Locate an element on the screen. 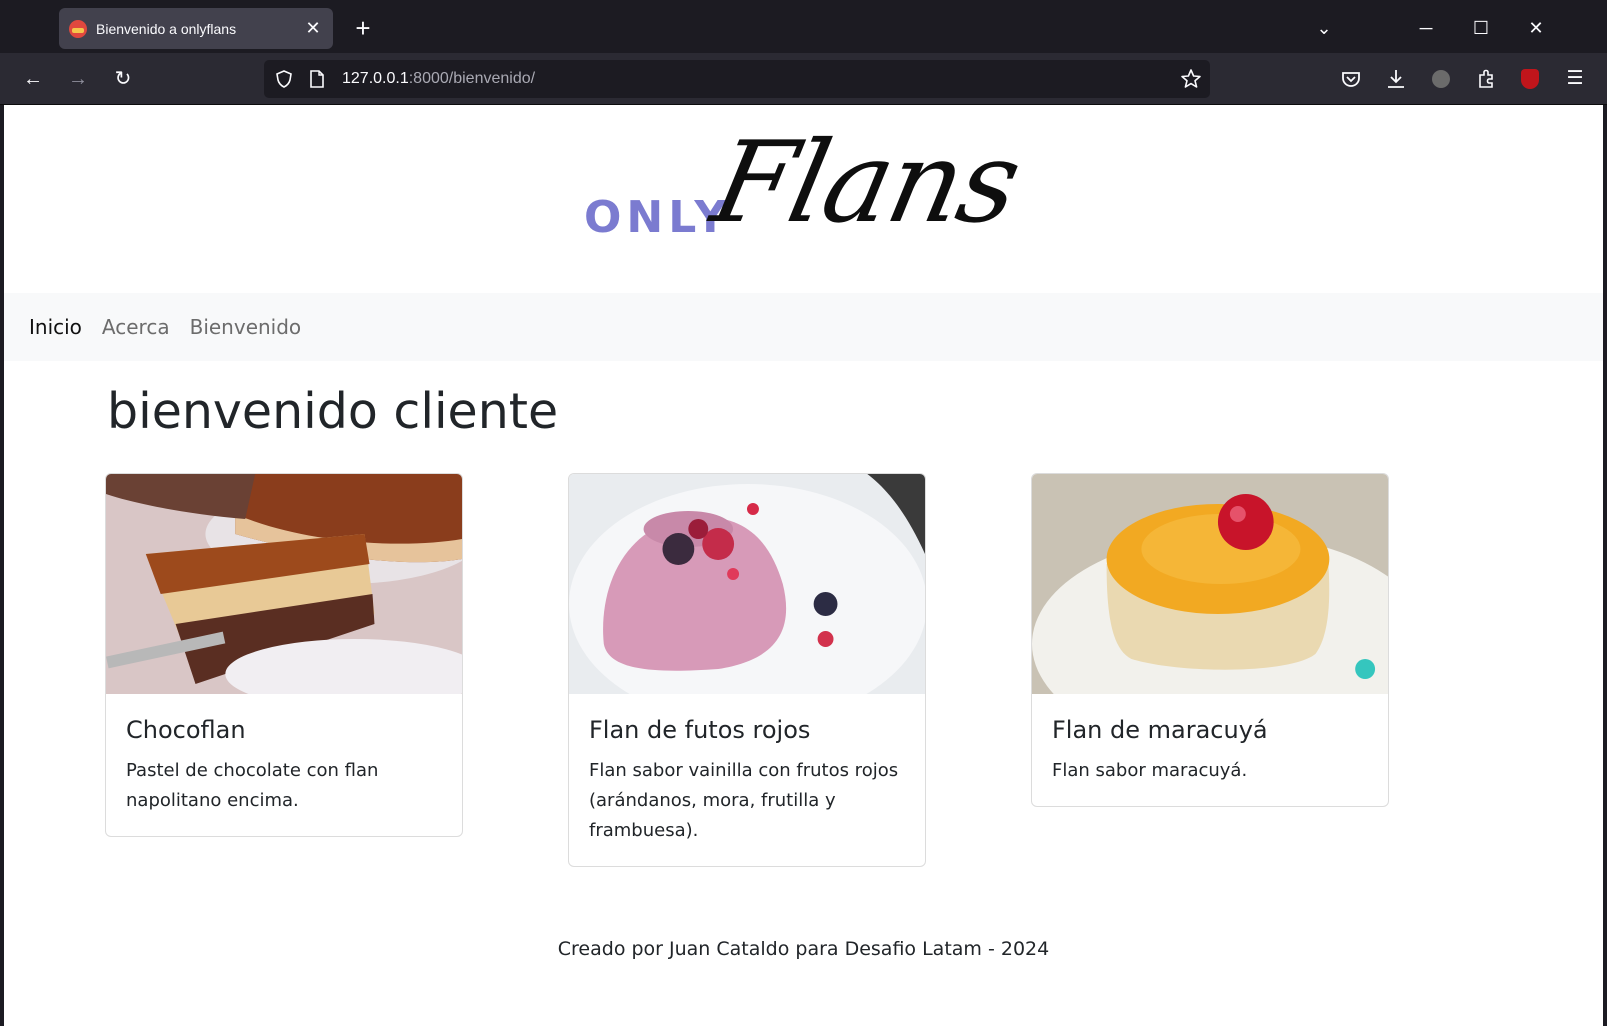  reload-button: ↻ is located at coordinates (123, 79).